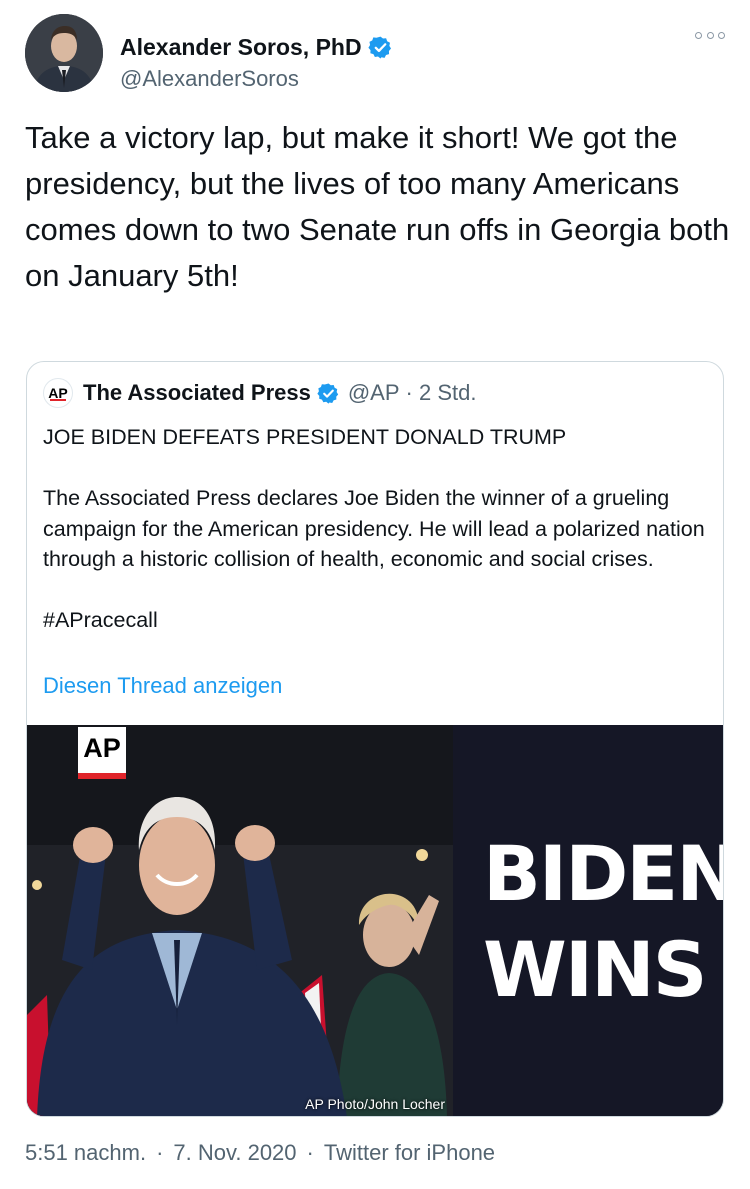 The width and height of the screenshot is (750, 1189). I want to click on author-name-row: Alexander Soros, PhD, so click(256, 47).